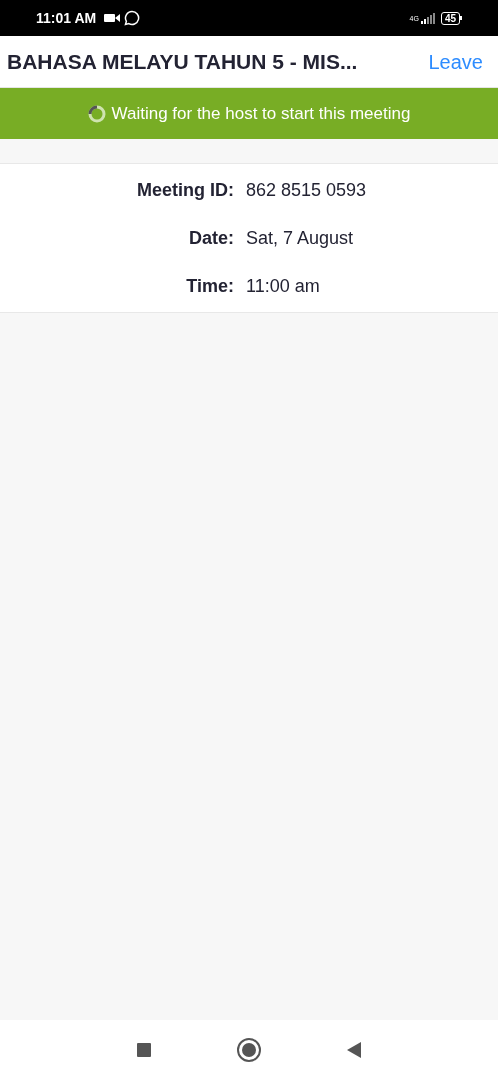 The height and width of the screenshot is (1080, 498). Describe the element at coordinates (307, 190) in the screenshot. I see `detail-value: 862 8515 0593` at that location.